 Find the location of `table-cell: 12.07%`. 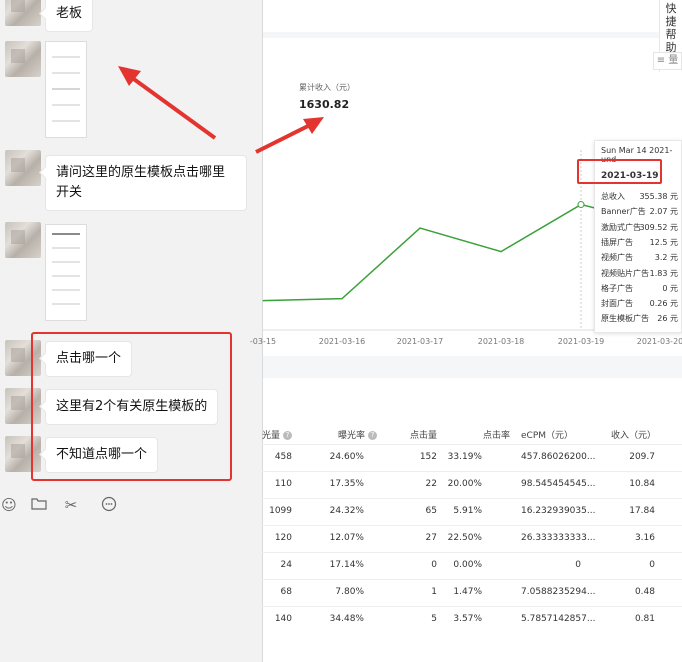

table-cell: 12.07% is located at coordinates (346, 538).